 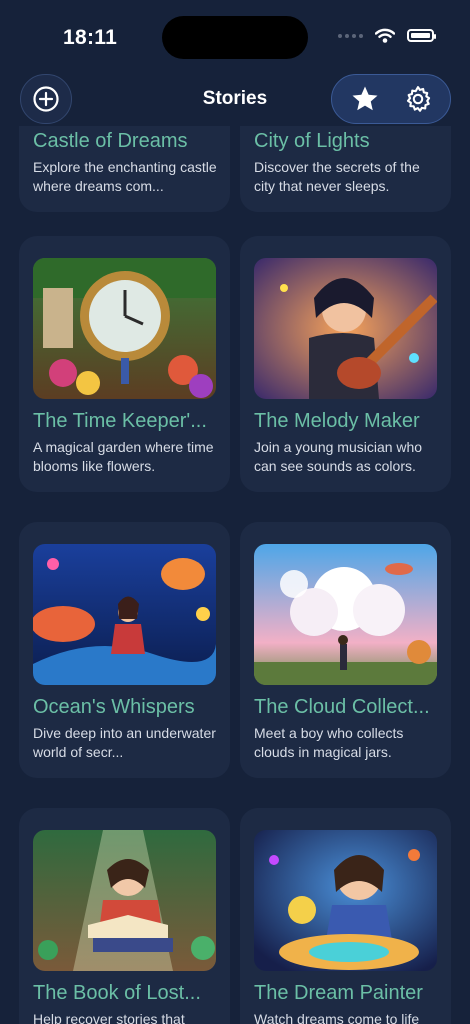 What do you see at coordinates (391, 99) in the screenshot?
I see `nav-actions` at bounding box center [391, 99].